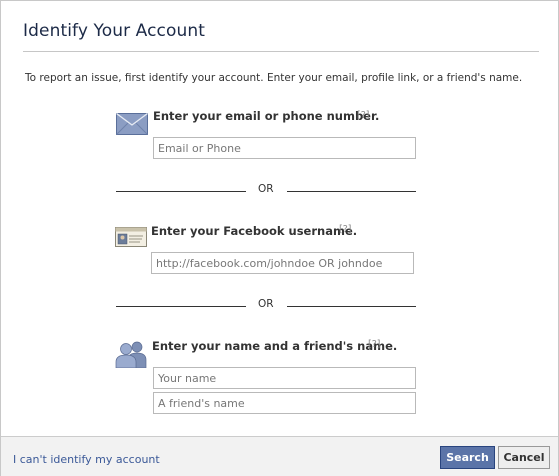 The image size is (559, 476). What do you see at coordinates (114, 31) in the screenshot?
I see `dialog-title: Identify Your Account` at bounding box center [114, 31].